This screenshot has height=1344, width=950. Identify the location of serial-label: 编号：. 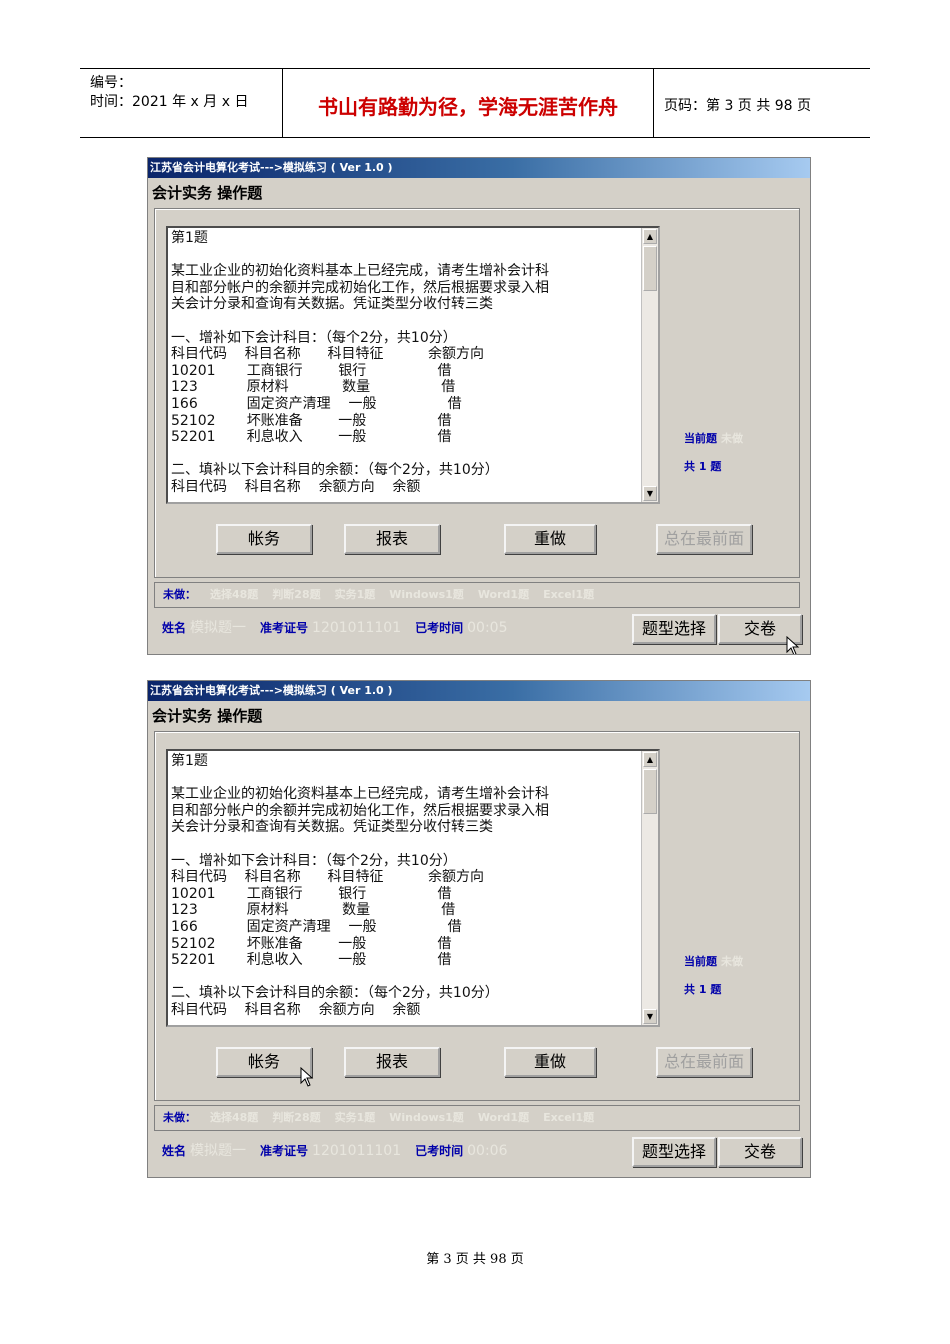
(111, 83).